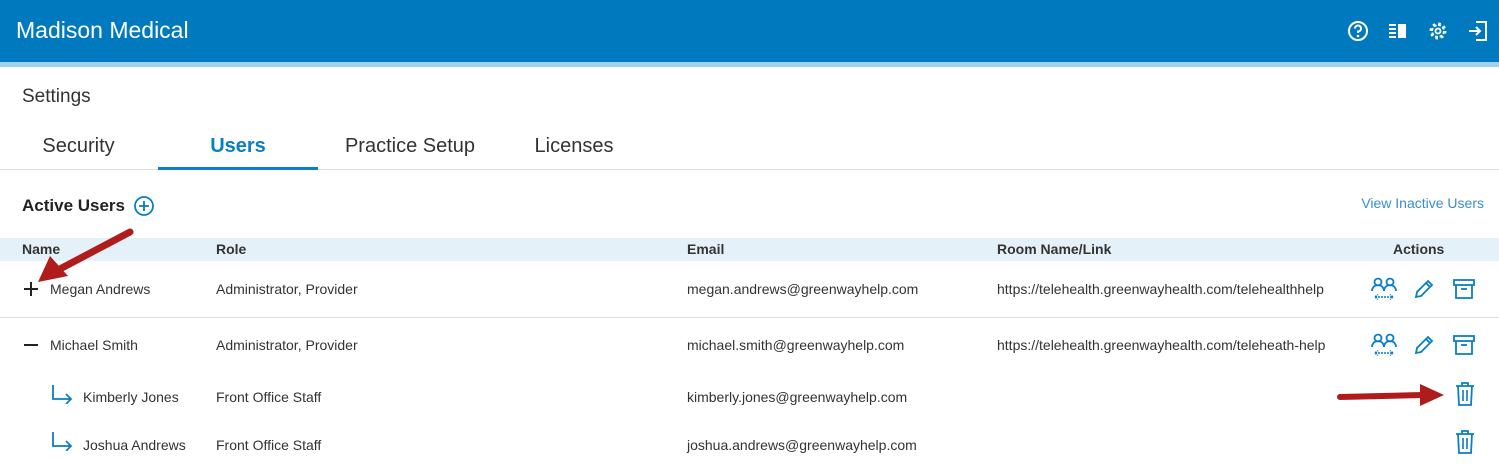  What do you see at coordinates (1054, 249) in the screenshot?
I see `column-header-room: Room Name/Link` at bounding box center [1054, 249].